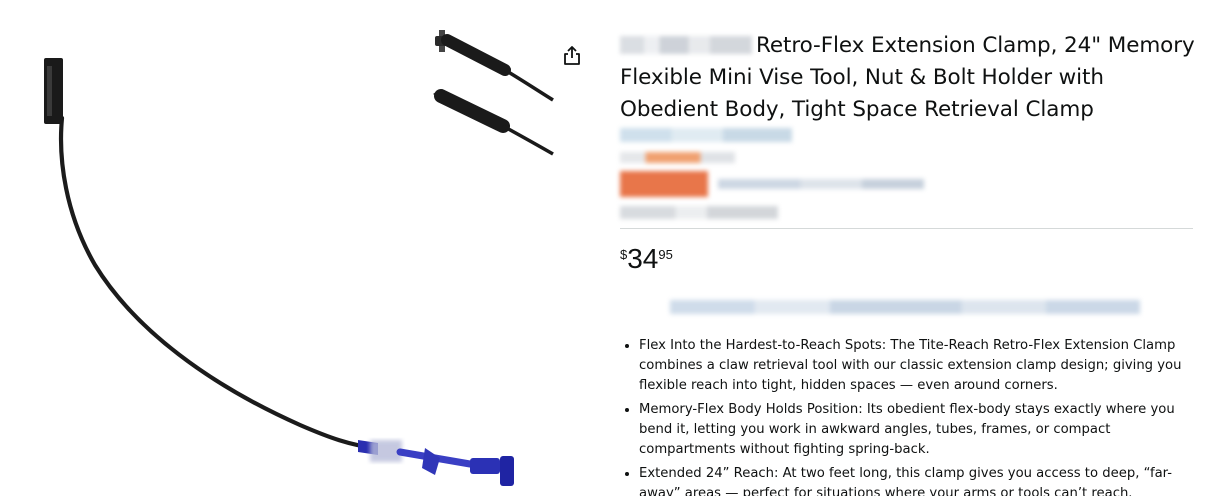  Describe the element at coordinates (664, 184) in the screenshot. I see `badge-redacted` at that location.